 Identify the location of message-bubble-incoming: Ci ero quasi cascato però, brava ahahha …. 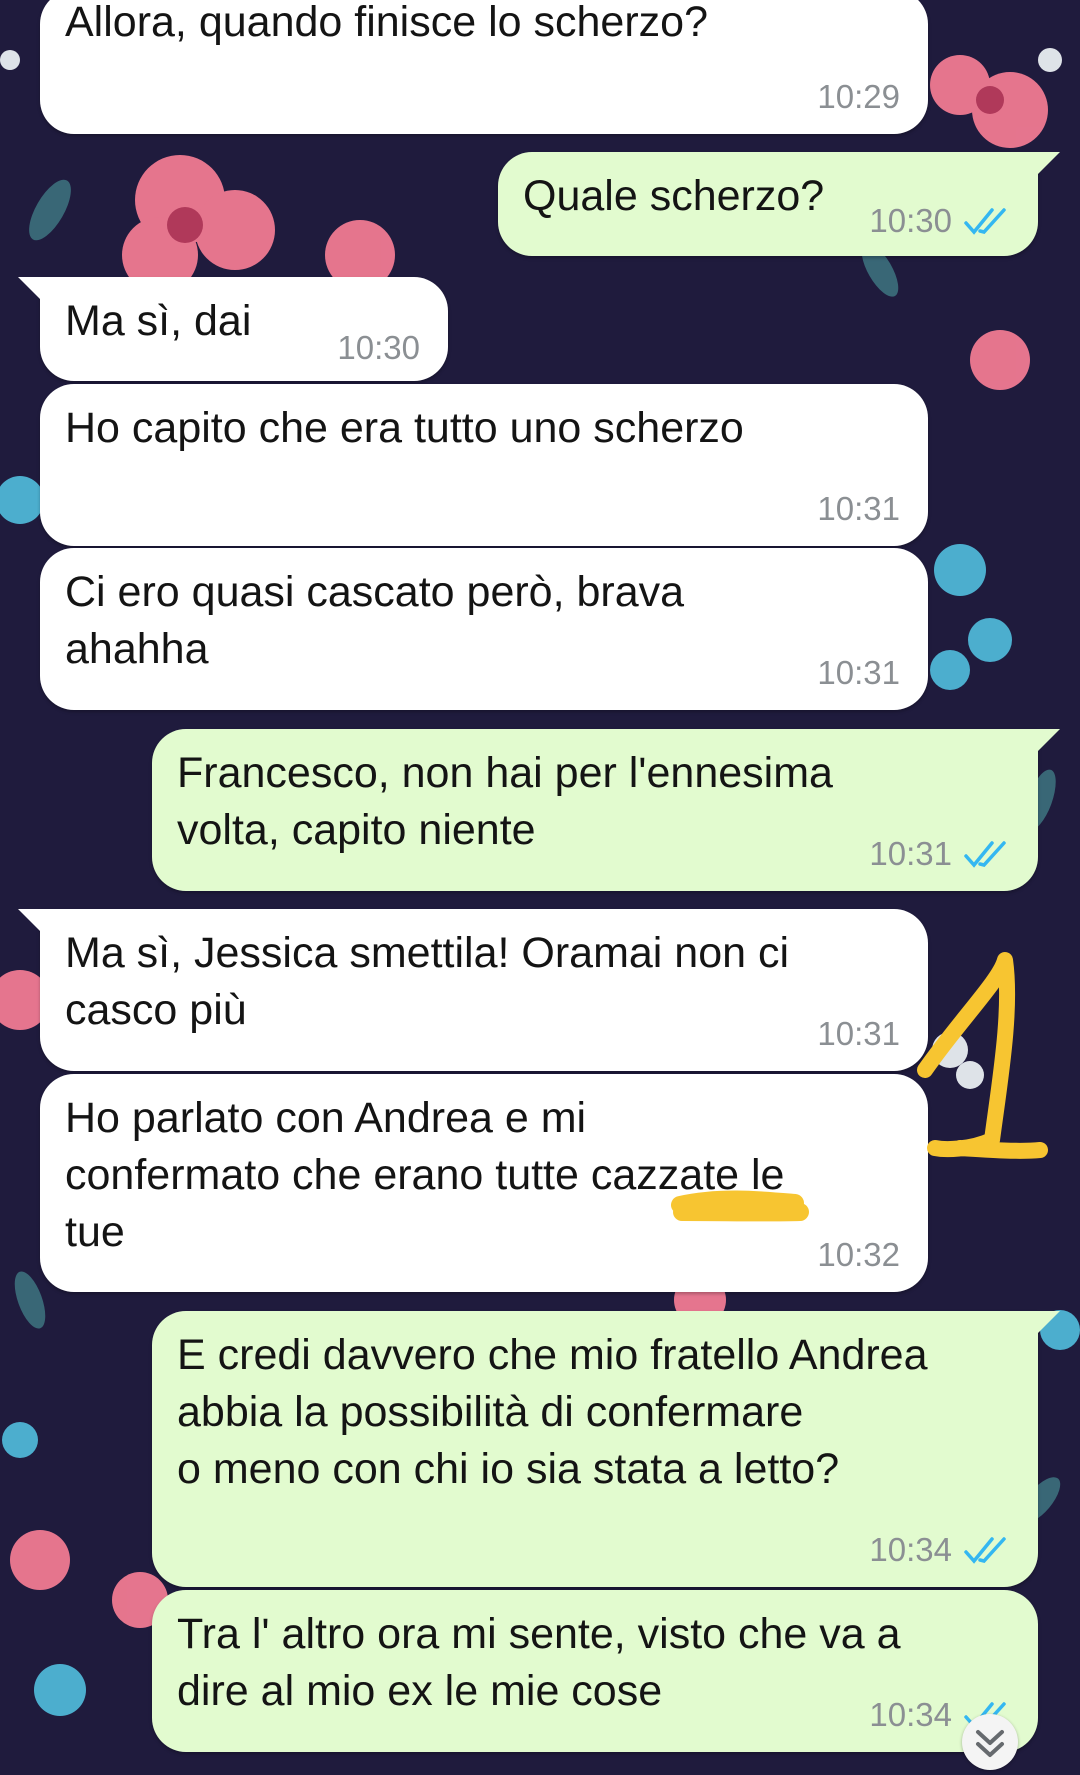
(484, 629).